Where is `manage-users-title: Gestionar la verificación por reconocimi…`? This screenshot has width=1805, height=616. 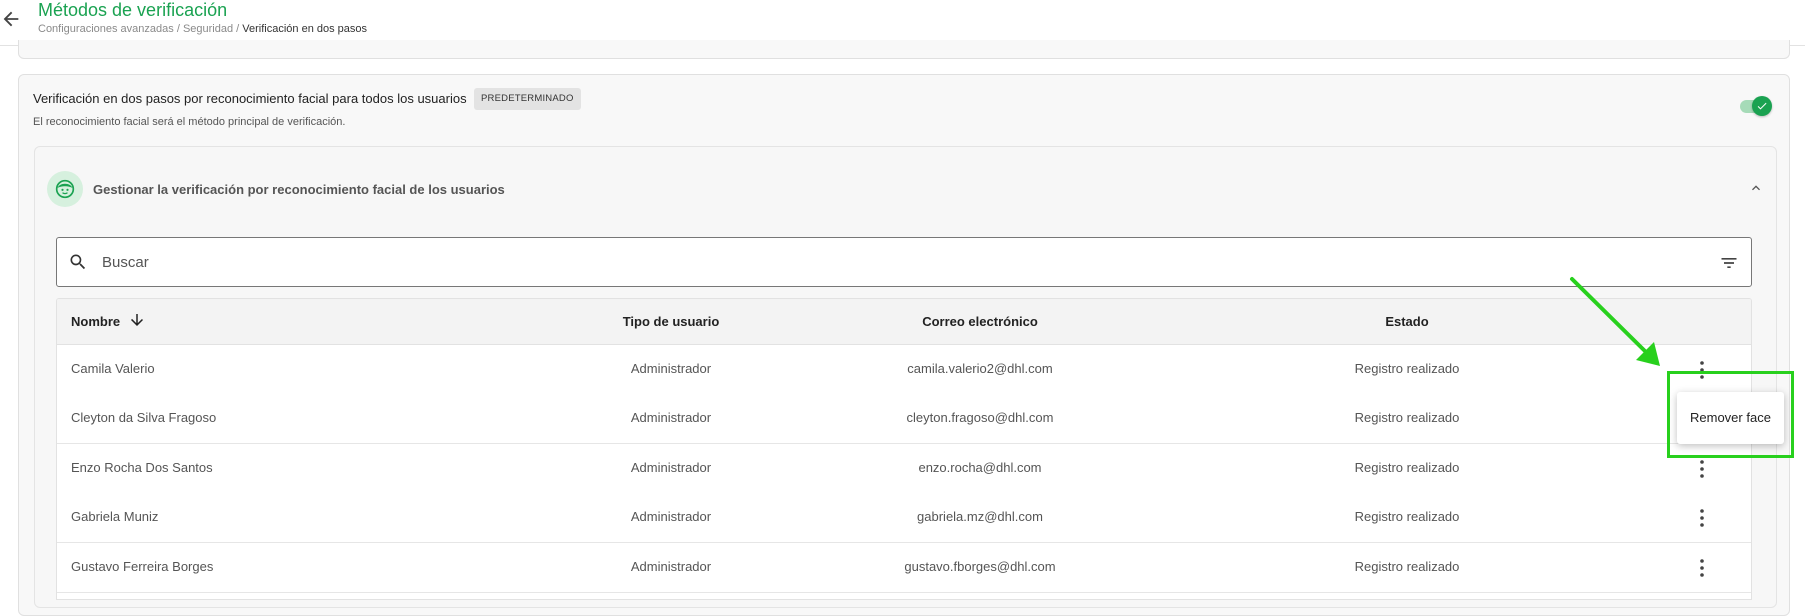
manage-users-title: Gestionar la verificación por reconocimi… is located at coordinates (299, 189).